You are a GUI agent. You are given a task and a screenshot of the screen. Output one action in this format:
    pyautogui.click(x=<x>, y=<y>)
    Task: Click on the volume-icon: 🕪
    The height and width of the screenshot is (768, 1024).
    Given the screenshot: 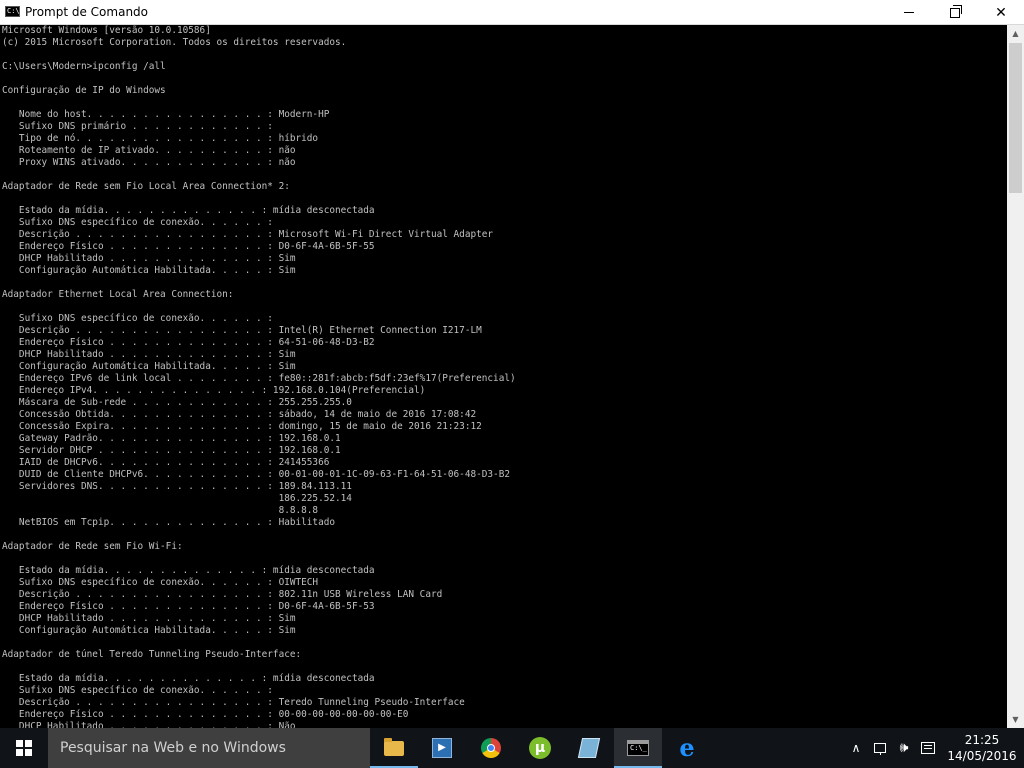 What is the action you would take?
    pyautogui.click(x=904, y=748)
    